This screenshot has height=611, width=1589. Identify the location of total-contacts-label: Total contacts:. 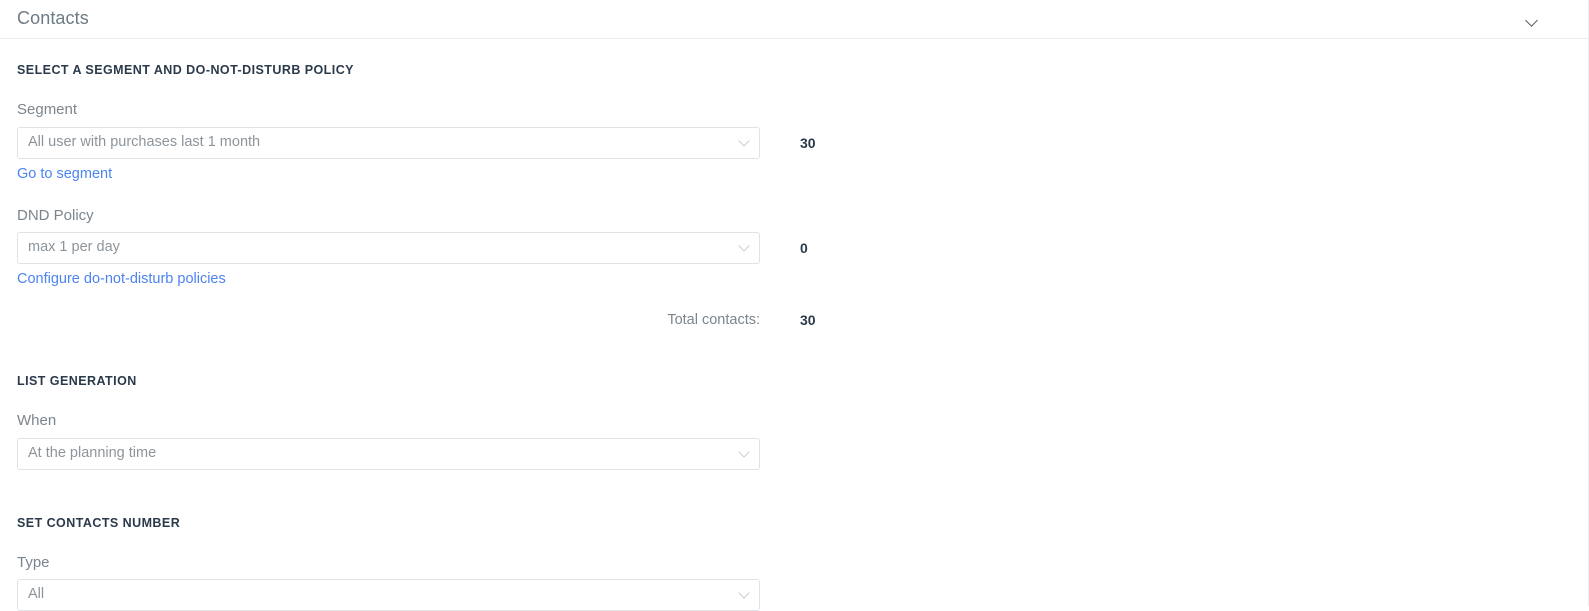
(713, 320).